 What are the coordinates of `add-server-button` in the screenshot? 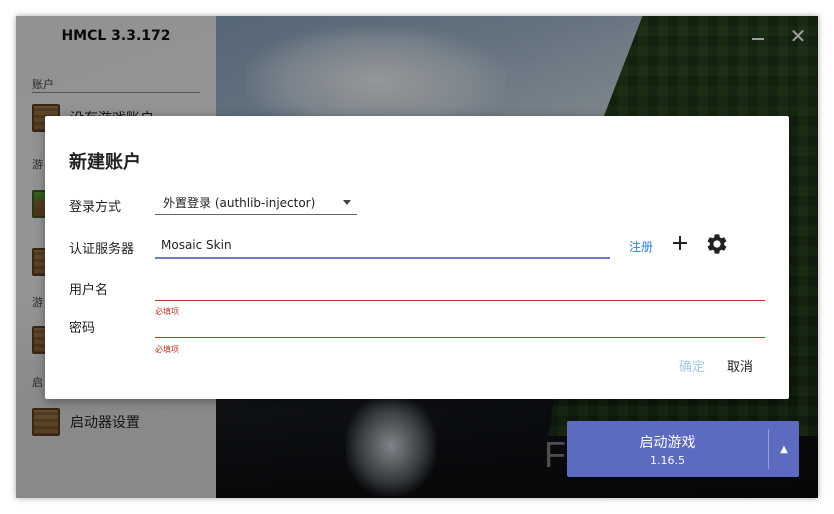 It's located at (680, 243).